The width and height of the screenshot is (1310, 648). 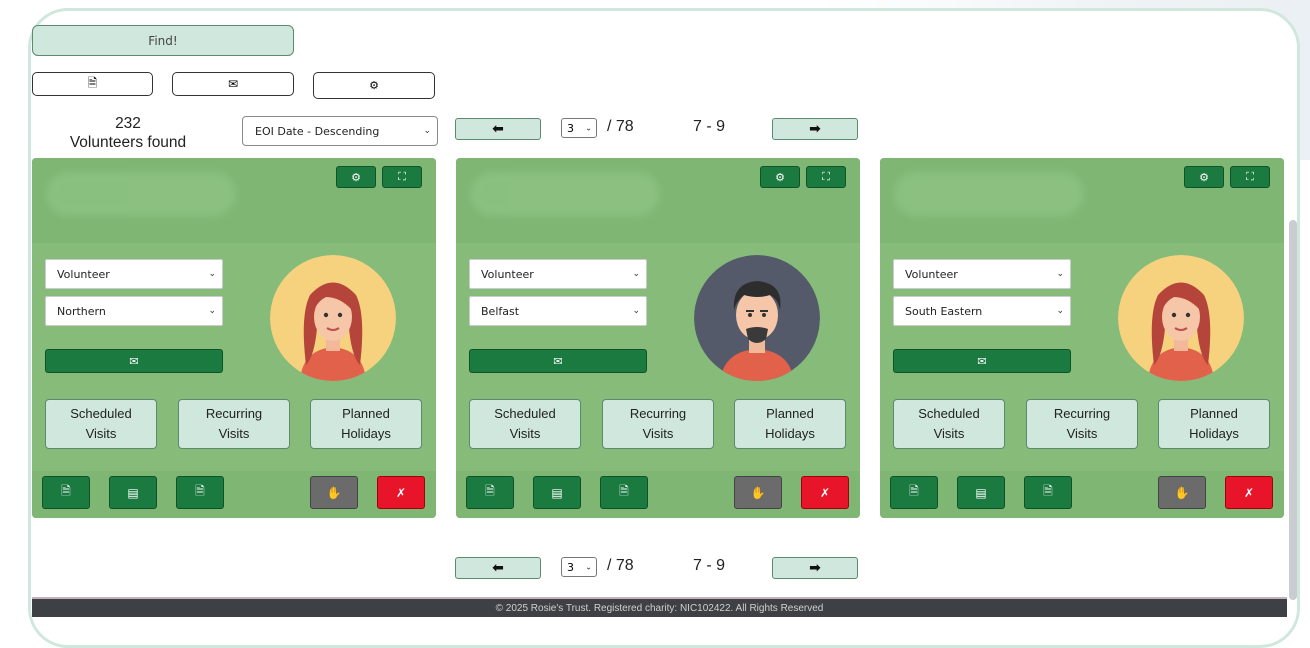 I want to click on sort-select: EOI Date - Descending ⌄, so click(x=340, y=131).